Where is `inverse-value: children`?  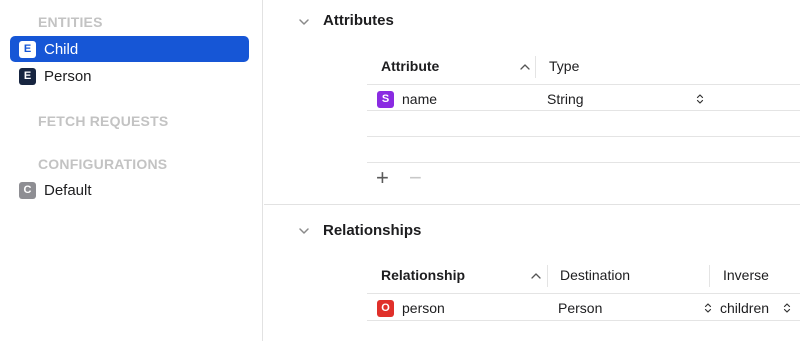
inverse-value: children is located at coordinates (745, 308).